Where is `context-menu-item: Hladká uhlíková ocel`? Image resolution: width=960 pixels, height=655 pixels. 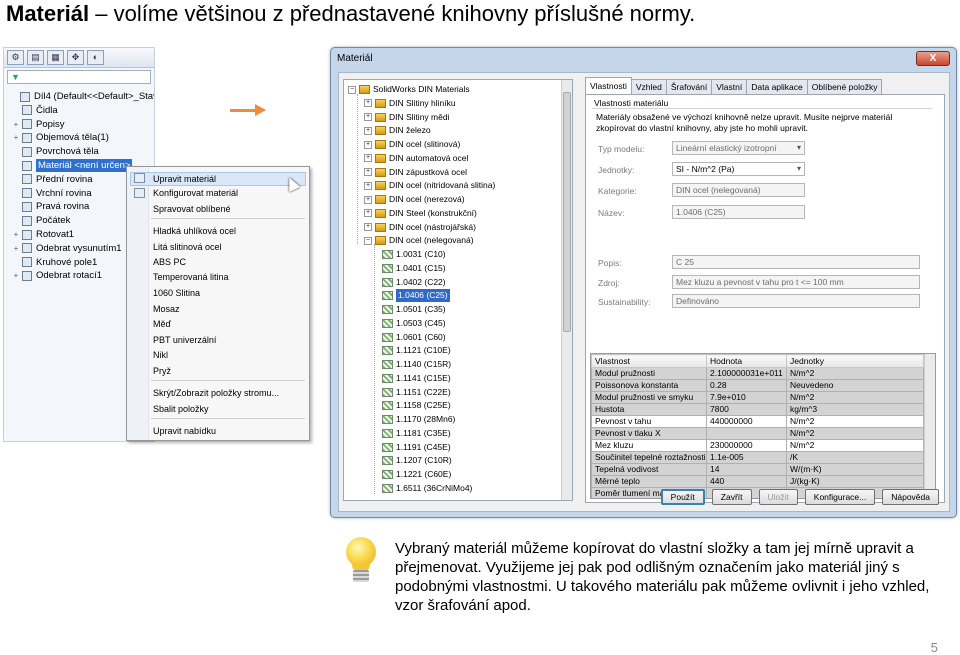 context-menu-item: Hladká uhlíková ocel is located at coordinates (194, 231).